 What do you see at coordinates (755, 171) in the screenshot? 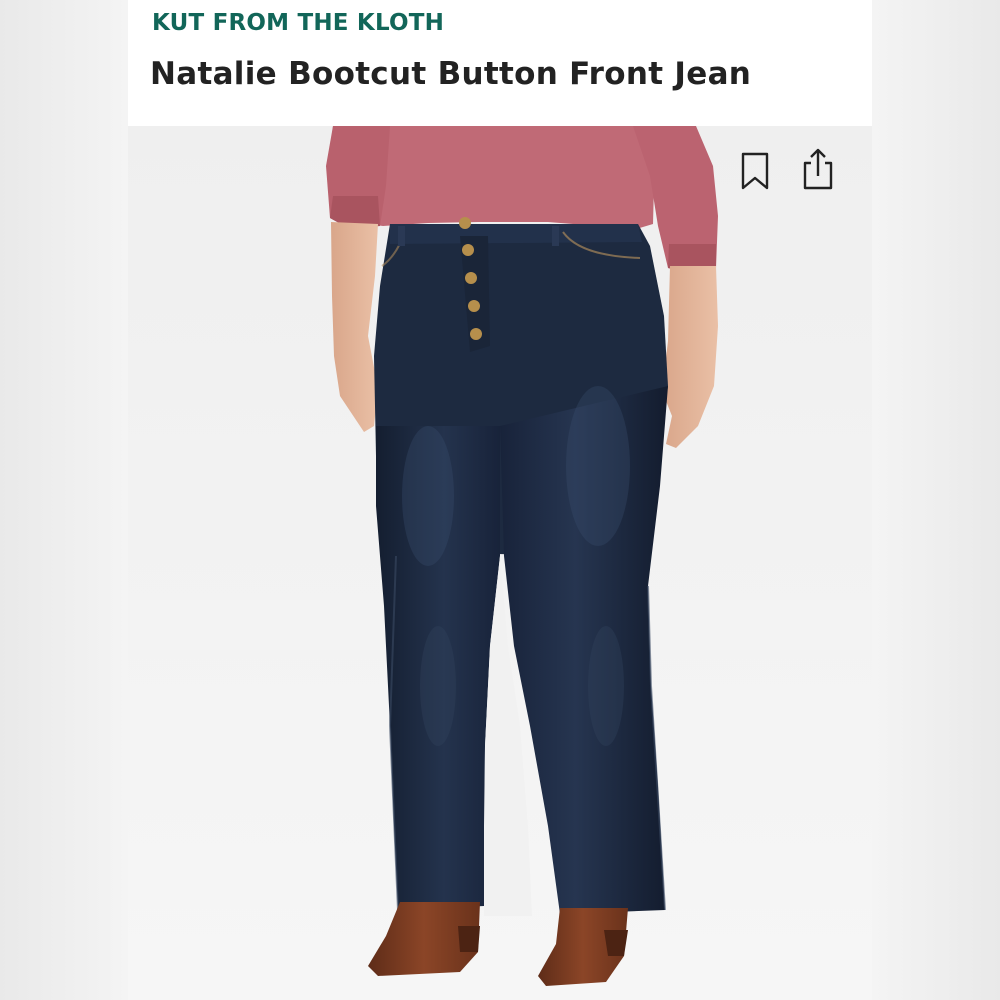
I see `bookmark-icon` at bounding box center [755, 171].